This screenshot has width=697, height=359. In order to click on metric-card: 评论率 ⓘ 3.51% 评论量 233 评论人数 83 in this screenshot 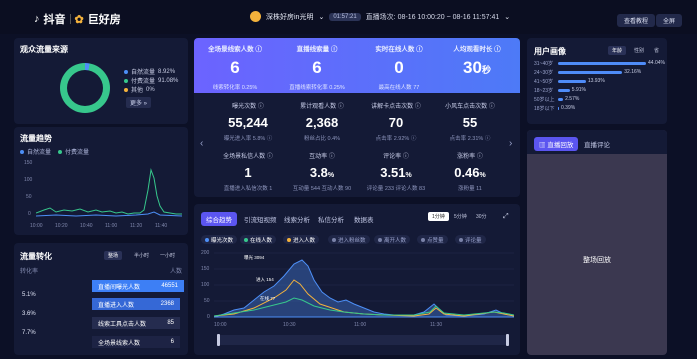, I will do `click(396, 171)`.